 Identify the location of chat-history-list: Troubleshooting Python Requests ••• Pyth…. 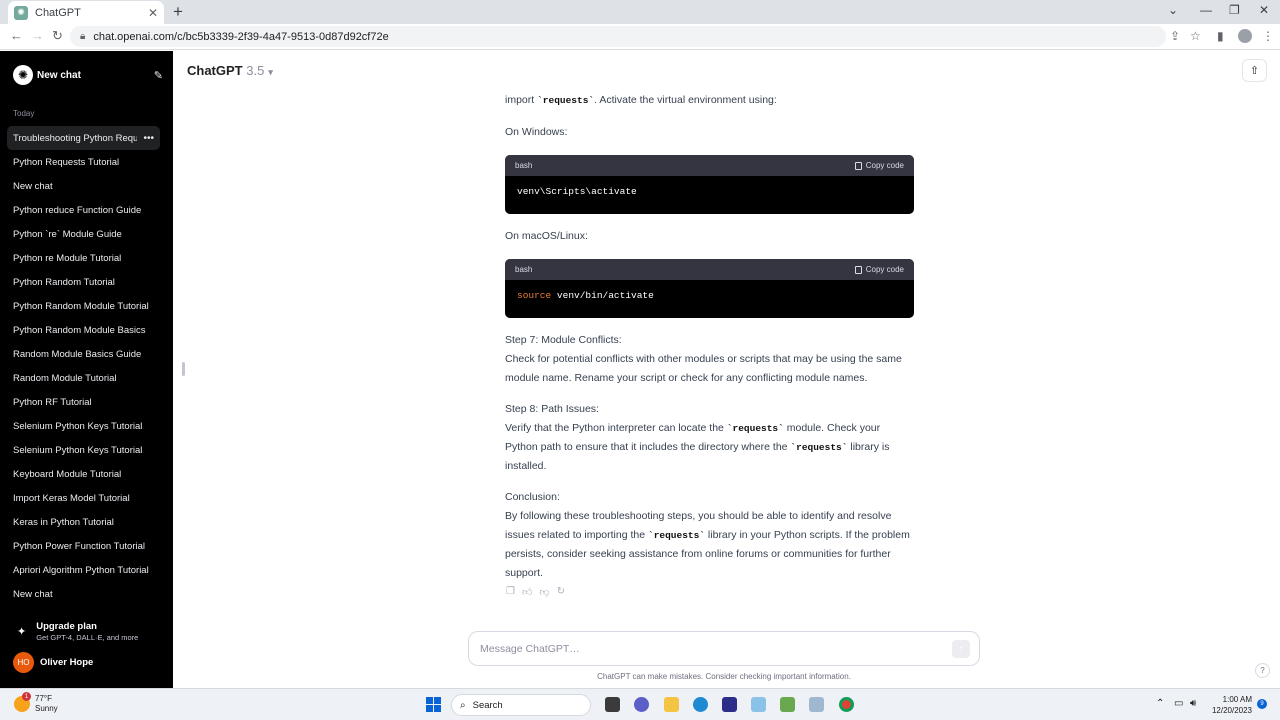
(83, 366).